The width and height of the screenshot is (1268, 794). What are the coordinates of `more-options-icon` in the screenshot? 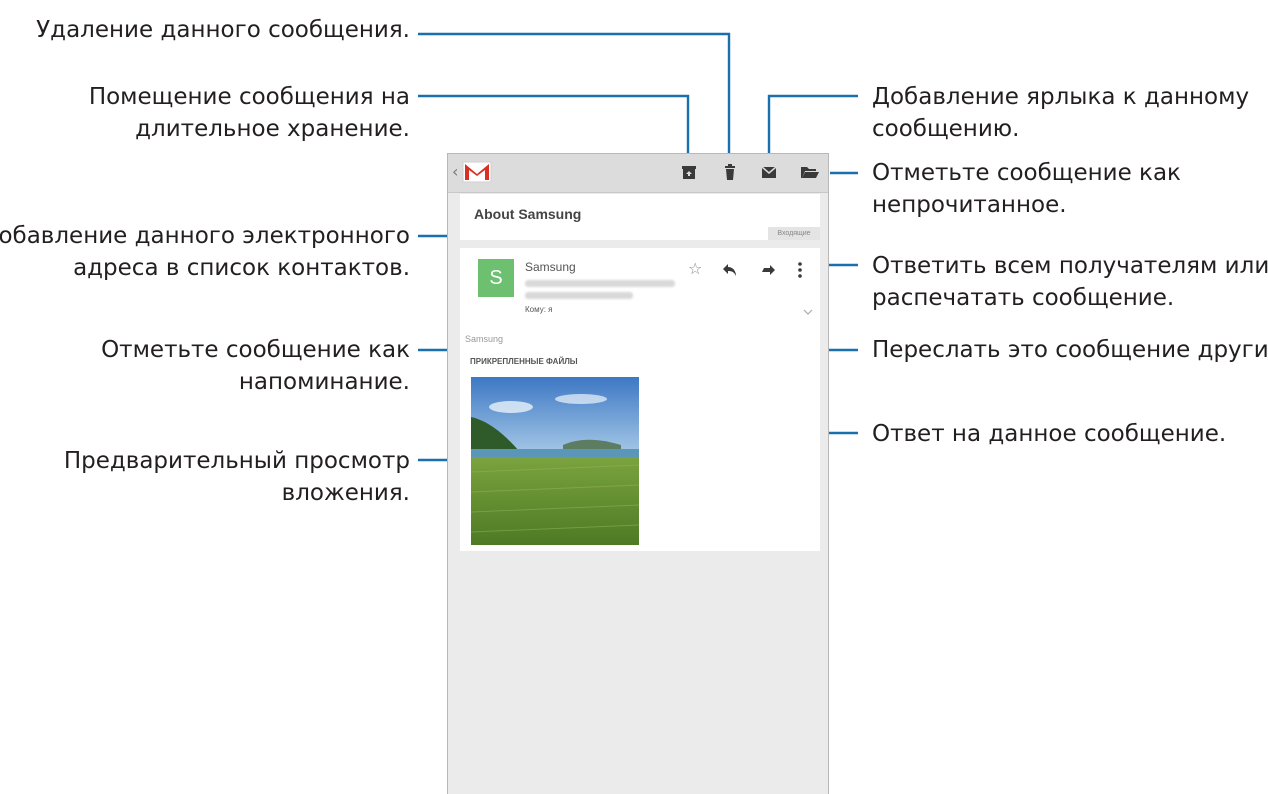 It's located at (800, 270).